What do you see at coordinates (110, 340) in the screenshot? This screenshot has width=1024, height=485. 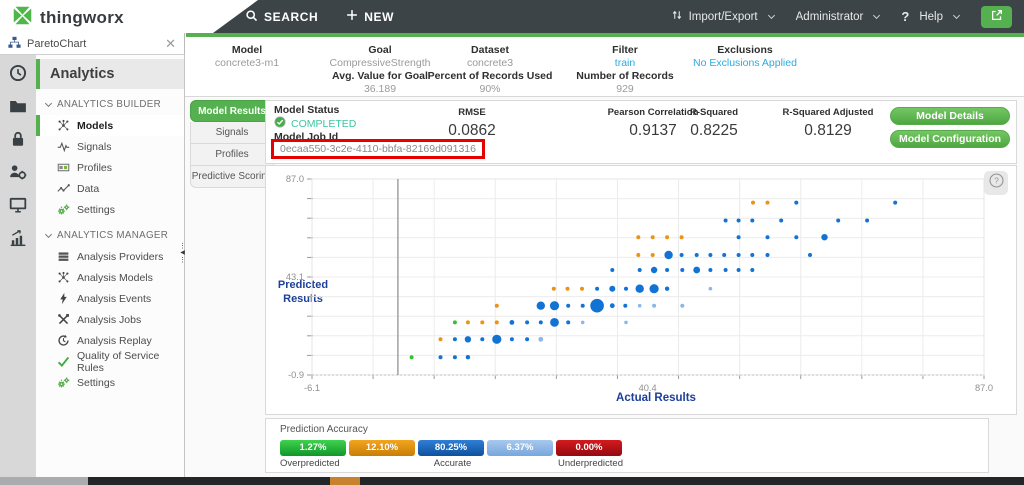 I see `sidebar-item-analysis-replay: Analysis Replay` at bounding box center [110, 340].